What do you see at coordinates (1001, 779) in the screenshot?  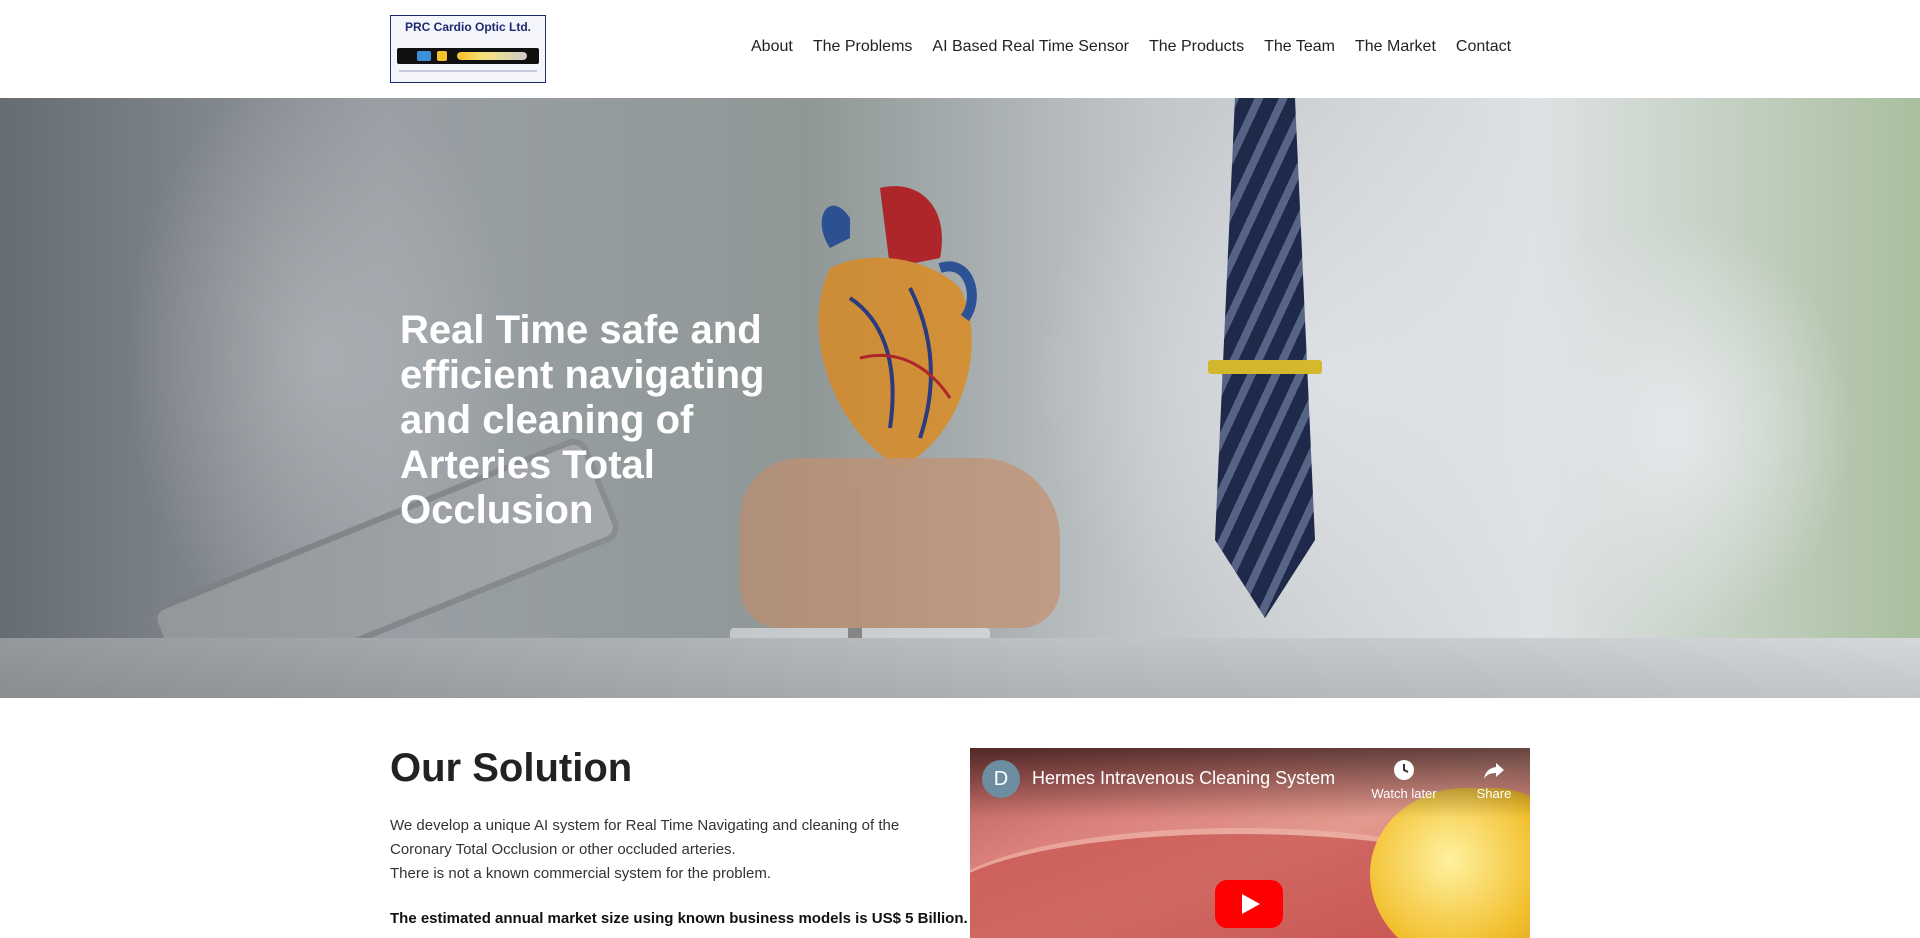 I see `channel-avatar: D` at bounding box center [1001, 779].